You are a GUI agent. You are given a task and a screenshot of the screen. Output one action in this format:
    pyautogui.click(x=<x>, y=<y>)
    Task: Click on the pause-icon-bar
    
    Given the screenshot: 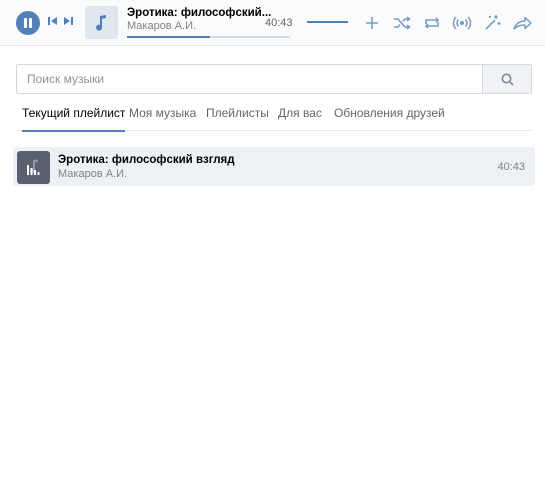 What is the action you would take?
    pyautogui.click(x=30, y=23)
    